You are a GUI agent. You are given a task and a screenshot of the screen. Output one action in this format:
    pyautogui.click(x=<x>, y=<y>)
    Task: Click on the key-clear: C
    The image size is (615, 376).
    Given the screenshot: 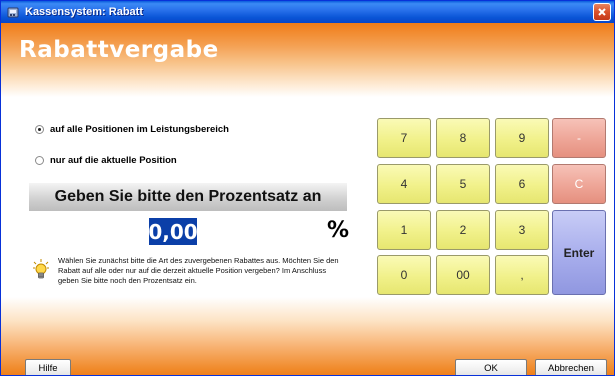 What is the action you would take?
    pyautogui.click(x=579, y=184)
    